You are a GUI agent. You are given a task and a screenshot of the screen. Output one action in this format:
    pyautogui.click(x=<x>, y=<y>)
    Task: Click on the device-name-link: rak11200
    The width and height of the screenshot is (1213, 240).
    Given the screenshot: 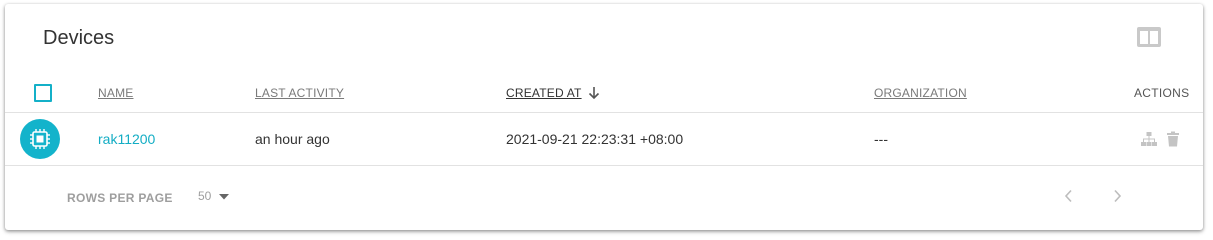 What is the action you would take?
    pyautogui.click(x=126, y=139)
    